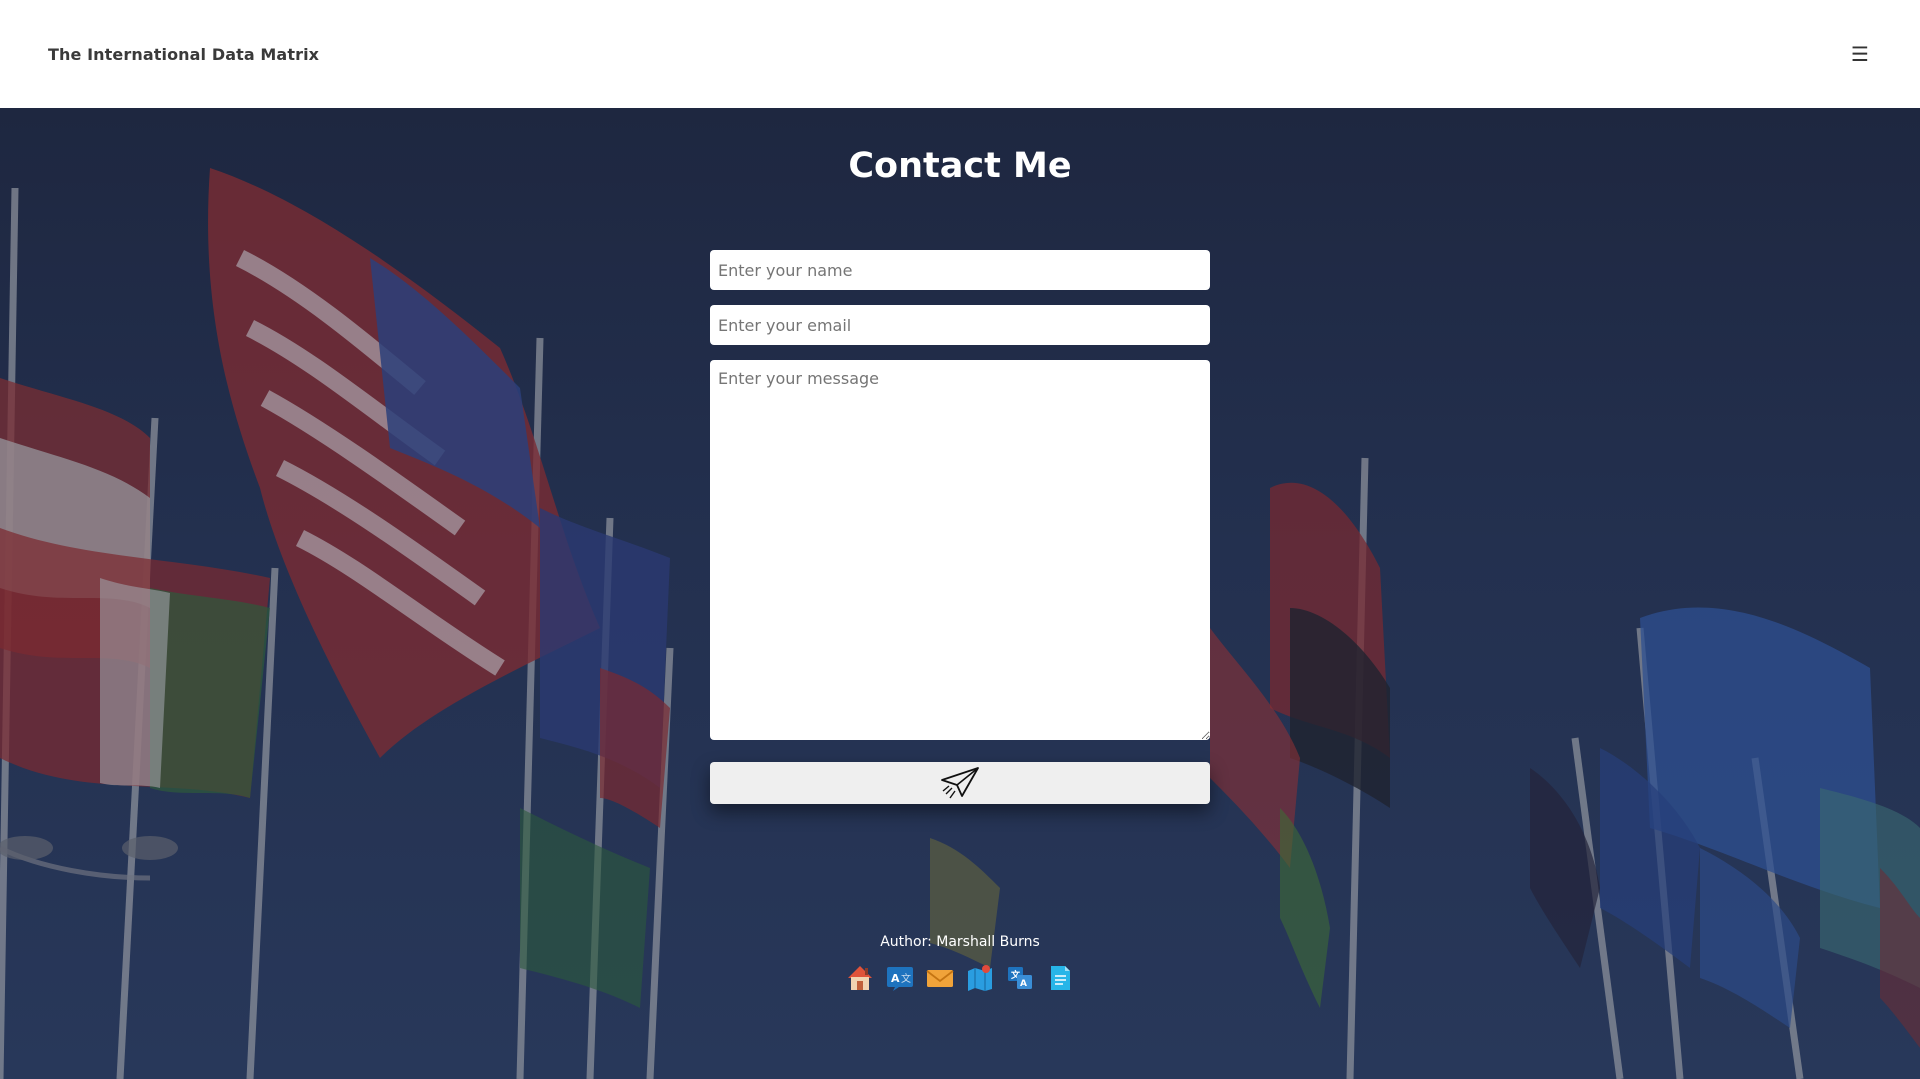 The height and width of the screenshot is (1079, 1920). What do you see at coordinates (960, 270) in the screenshot?
I see `name-input` at bounding box center [960, 270].